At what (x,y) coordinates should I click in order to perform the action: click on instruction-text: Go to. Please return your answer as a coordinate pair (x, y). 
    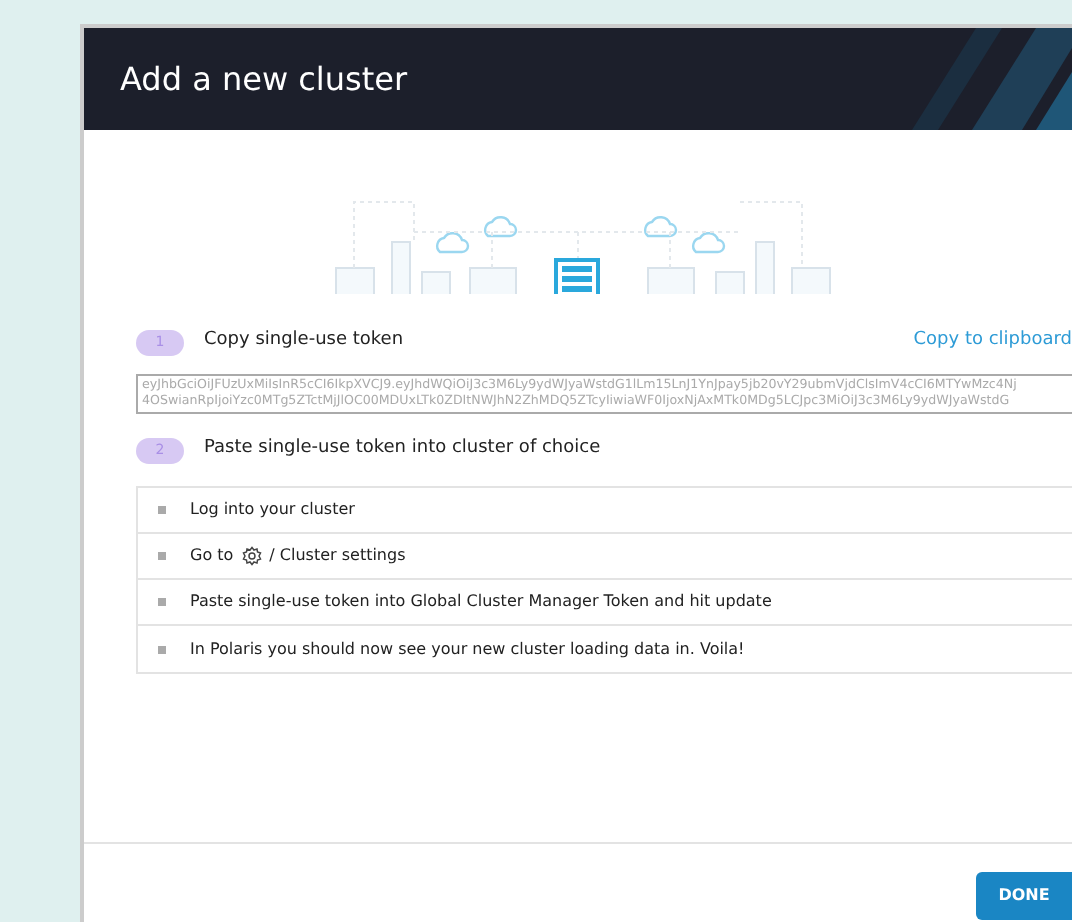
    Looking at the image, I should click on (212, 556).